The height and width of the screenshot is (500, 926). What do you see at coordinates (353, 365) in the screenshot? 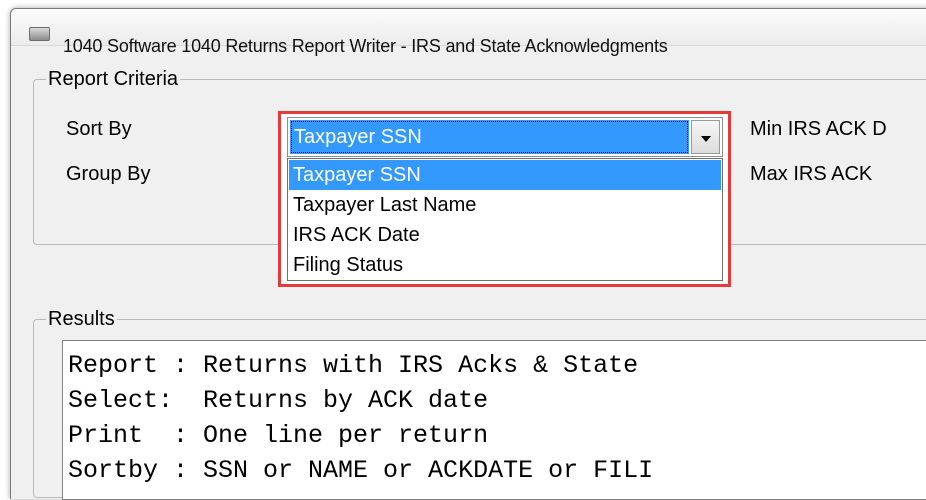
I see `results-line: Report : Returns with IRS Acks & State` at bounding box center [353, 365].